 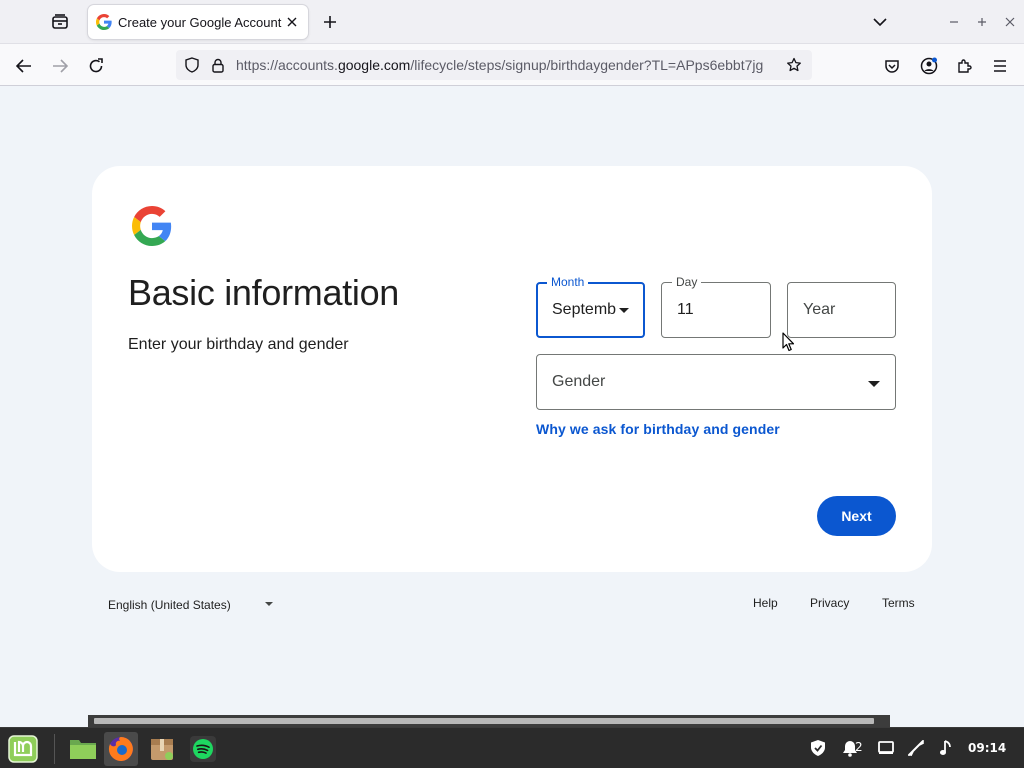 I want to click on language-select: English (United States), so click(x=193, y=605).